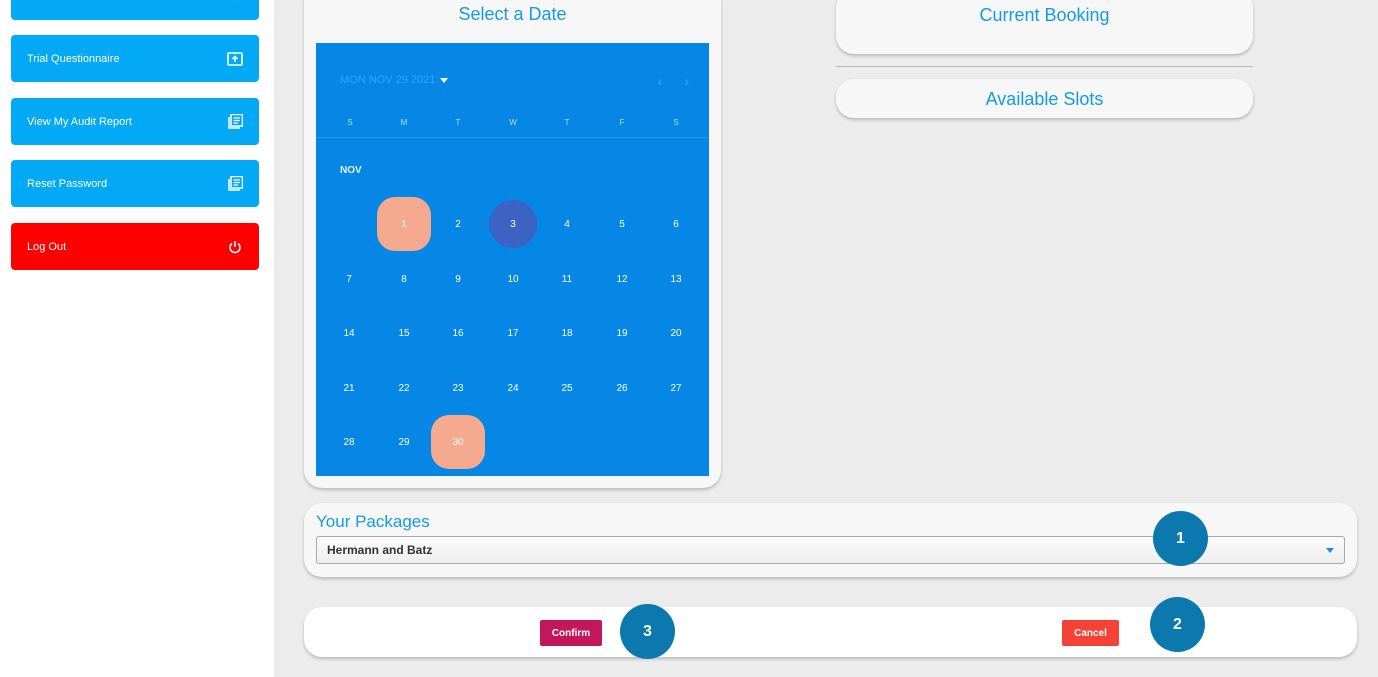 The image size is (1378, 677). Describe the element at coordinates (686, 81) in the screenshot. I see `chevron-right-icon: ›` at that location.